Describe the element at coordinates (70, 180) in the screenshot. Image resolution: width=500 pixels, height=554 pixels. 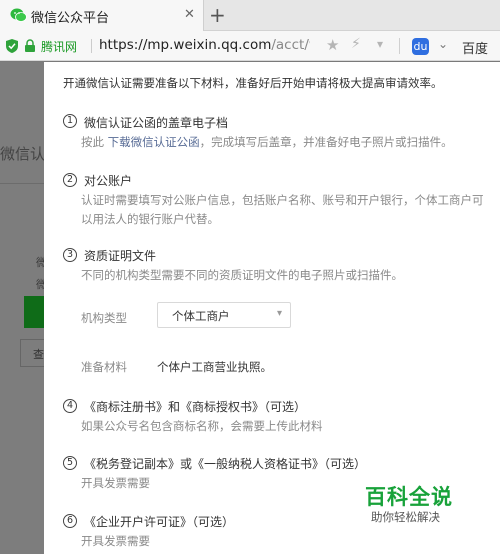
I see `section-number: 2` at that location.